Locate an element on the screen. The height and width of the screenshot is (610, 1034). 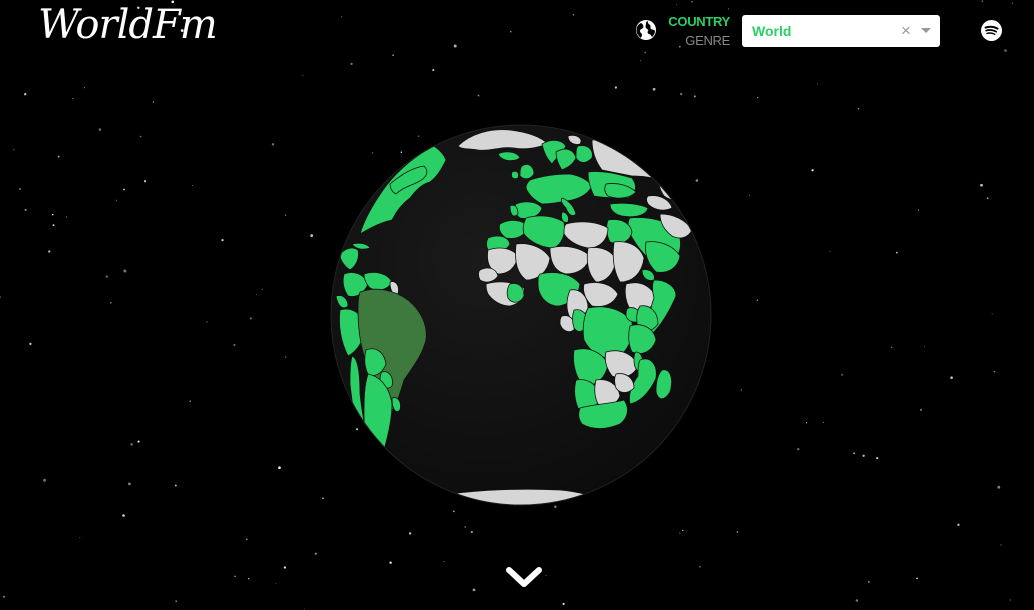
country-finland is located at coordinates (584, 154).